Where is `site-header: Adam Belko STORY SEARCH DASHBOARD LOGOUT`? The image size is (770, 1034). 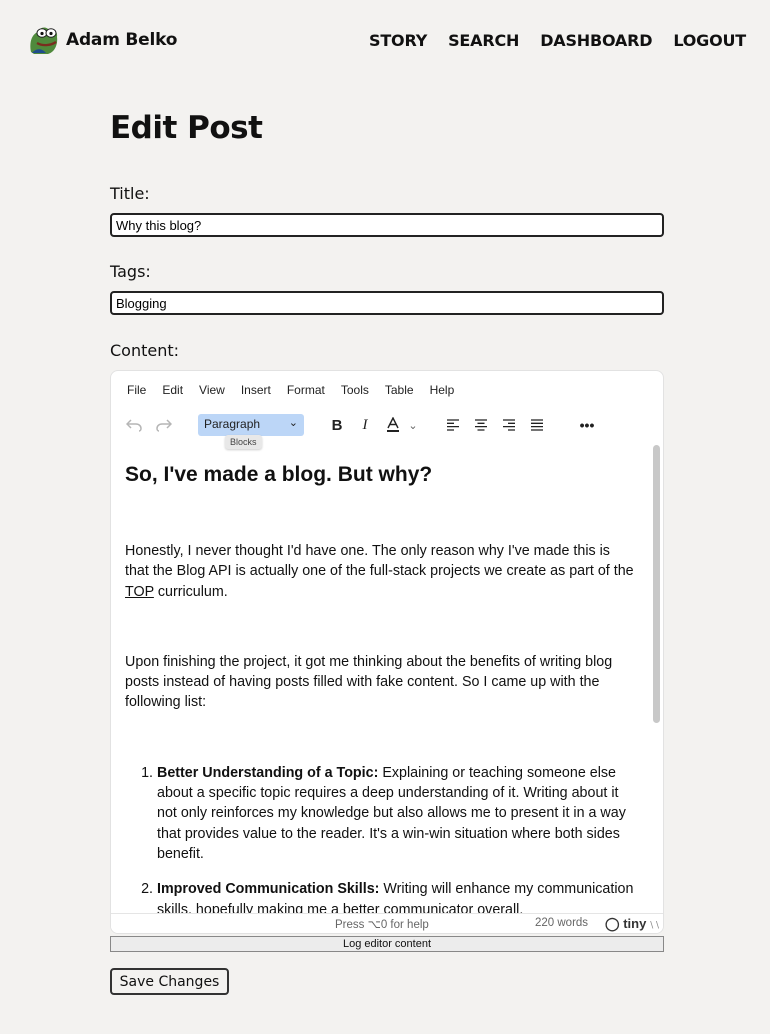
site-header: Adam Belko STORY SEARCH DASHBOARD LOGOUT is located at coordinates (385, 41).